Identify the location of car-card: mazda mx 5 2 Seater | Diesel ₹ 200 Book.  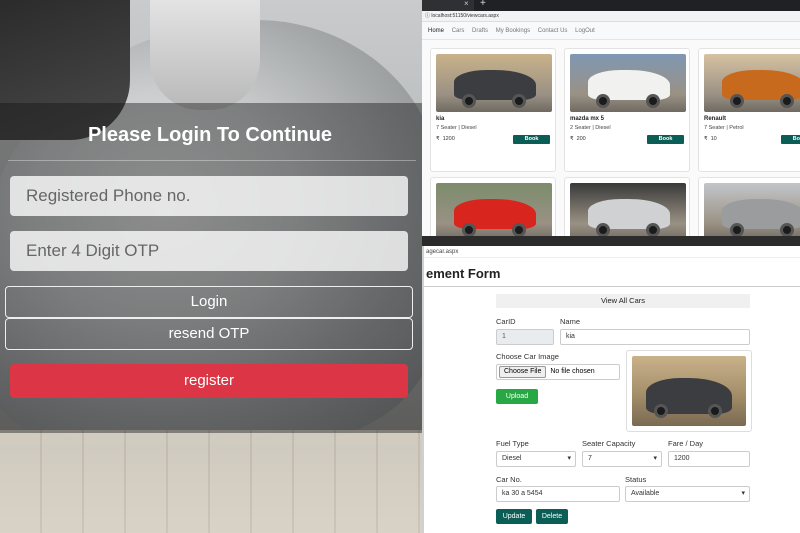
(627, 110).